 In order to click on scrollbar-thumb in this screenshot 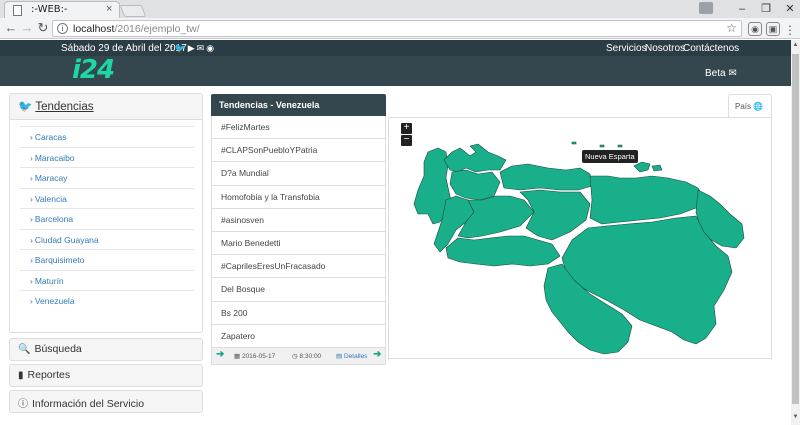, I will do `click(795, 229)`.